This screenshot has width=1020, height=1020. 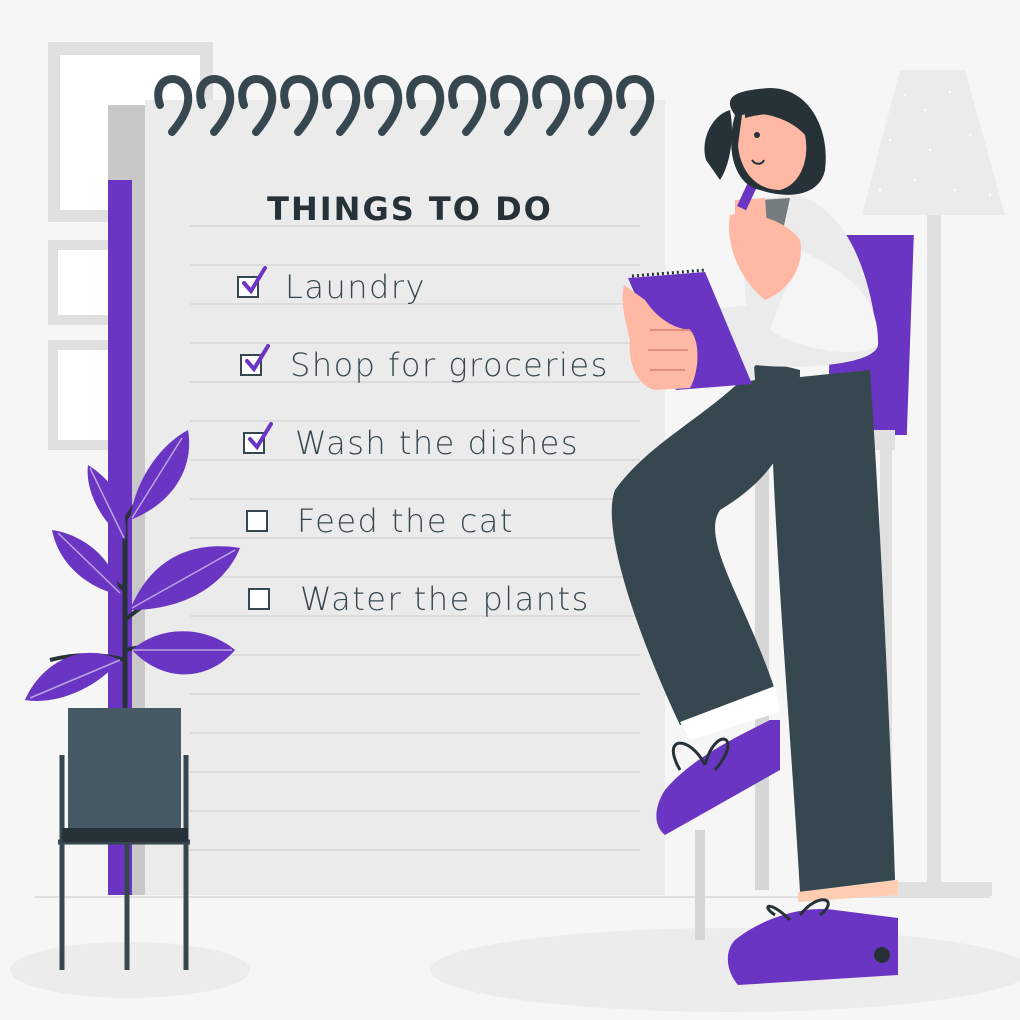 I want to click on todo-item-dishes: Wash the dishes, so click(x=411, y=442).